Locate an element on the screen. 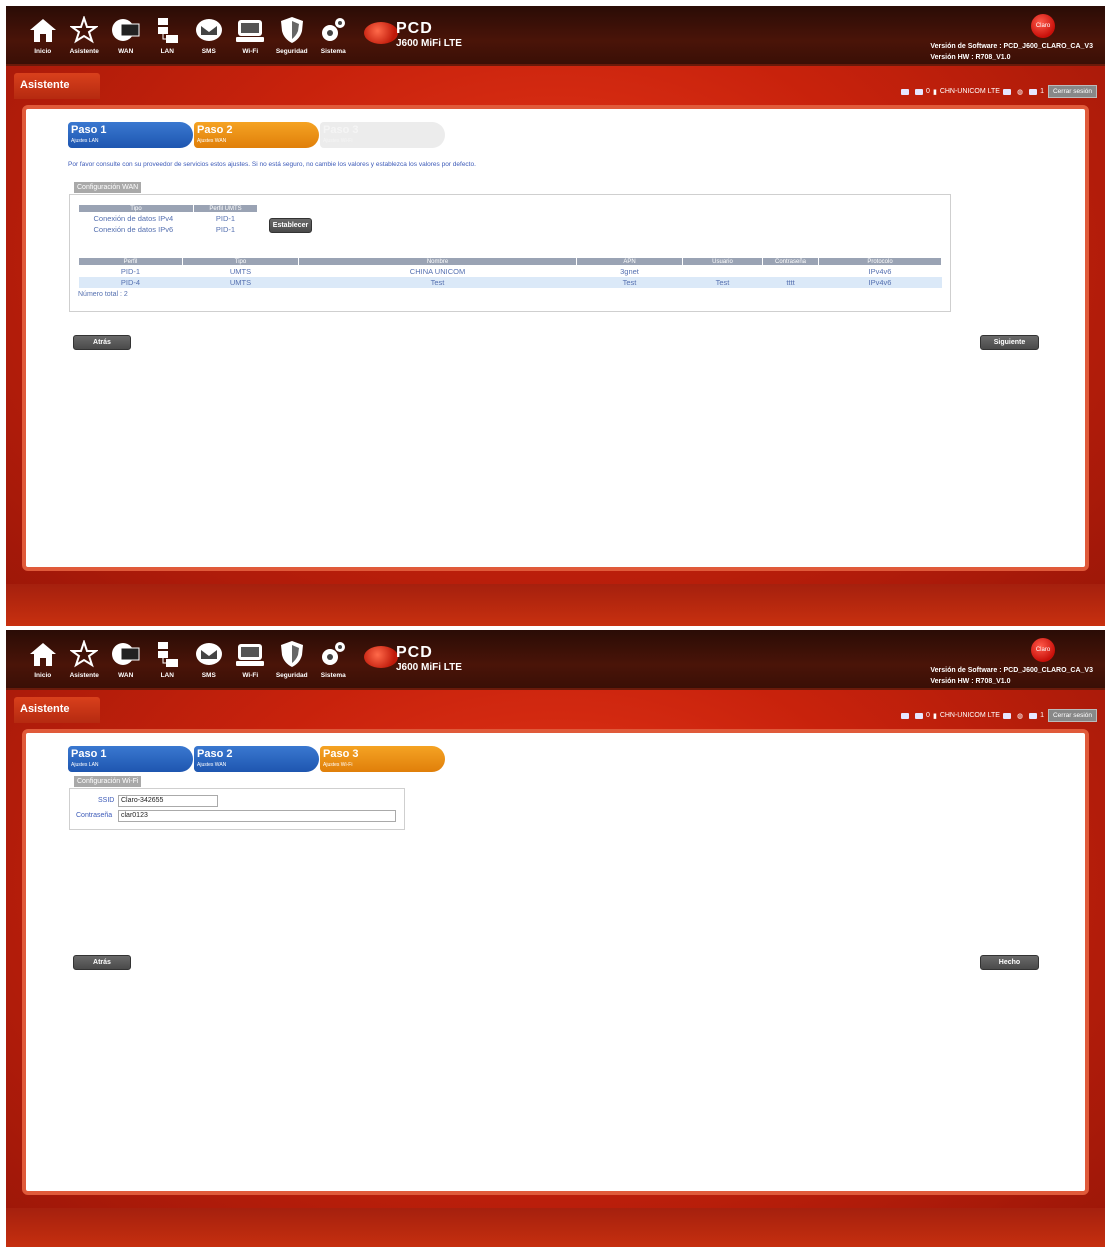 This screenshot has width=1105, height=1247. table-row: PID-1 UMTS CHINA UNICOM 3gnet IPv4v6 is located at coordinates (510, 271).